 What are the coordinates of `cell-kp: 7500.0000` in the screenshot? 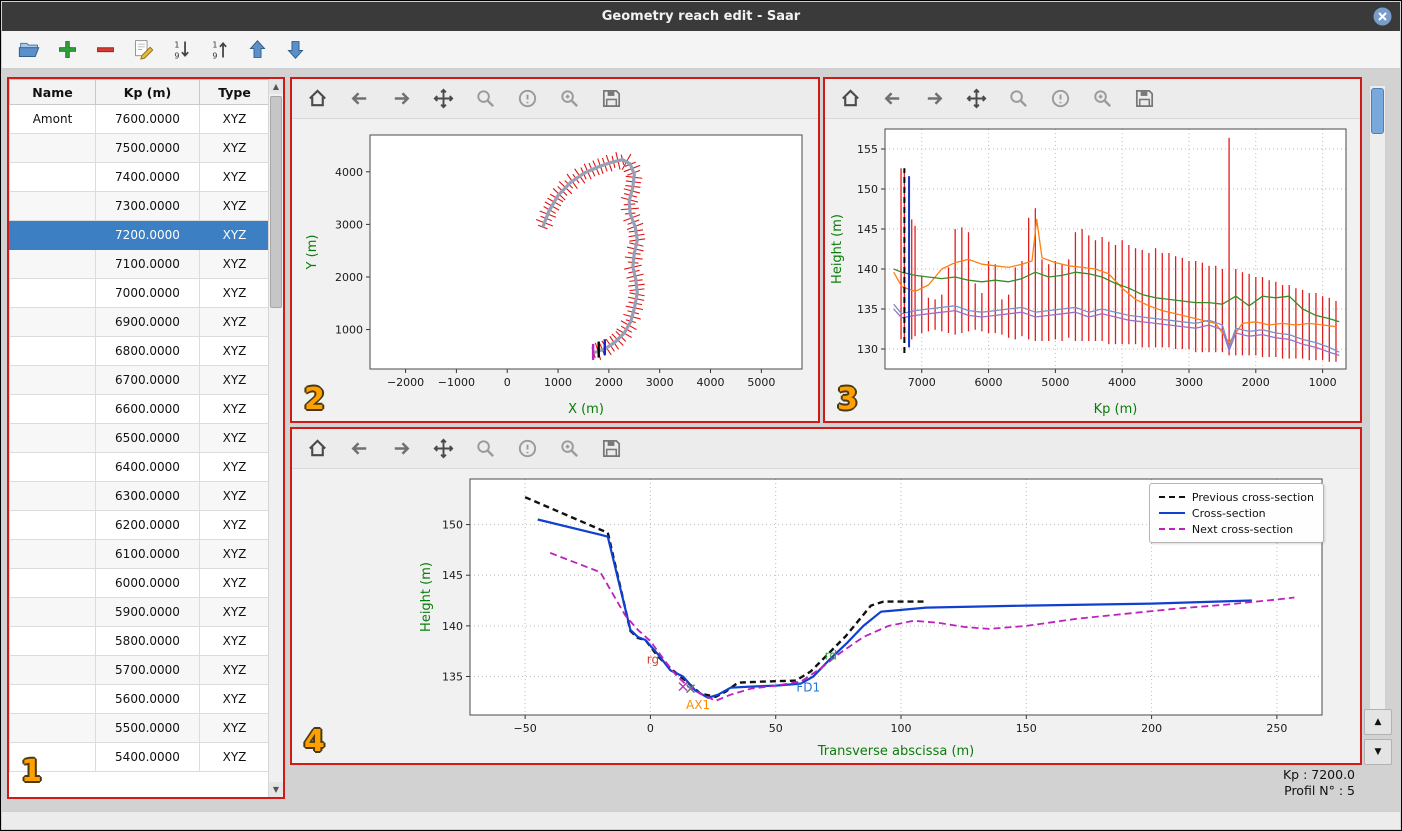 It's located at (147, 148).